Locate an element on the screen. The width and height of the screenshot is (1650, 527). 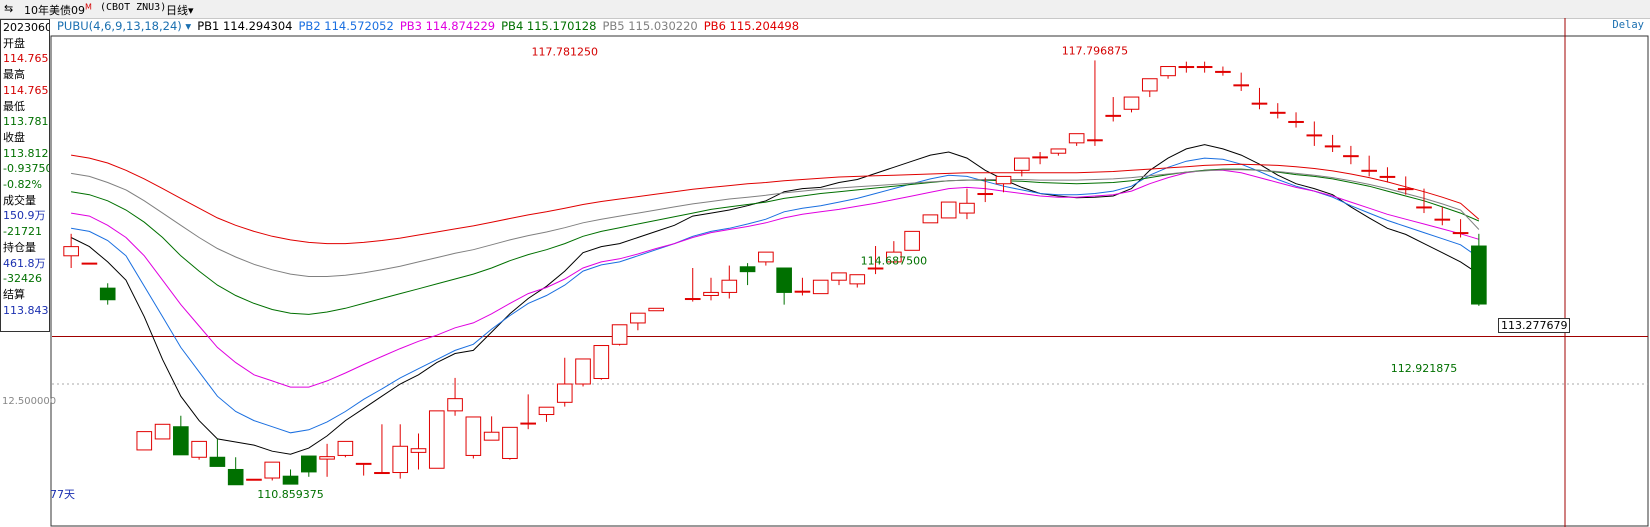
price-annotation: 117.796875 is located at coordinates (1095, 51).